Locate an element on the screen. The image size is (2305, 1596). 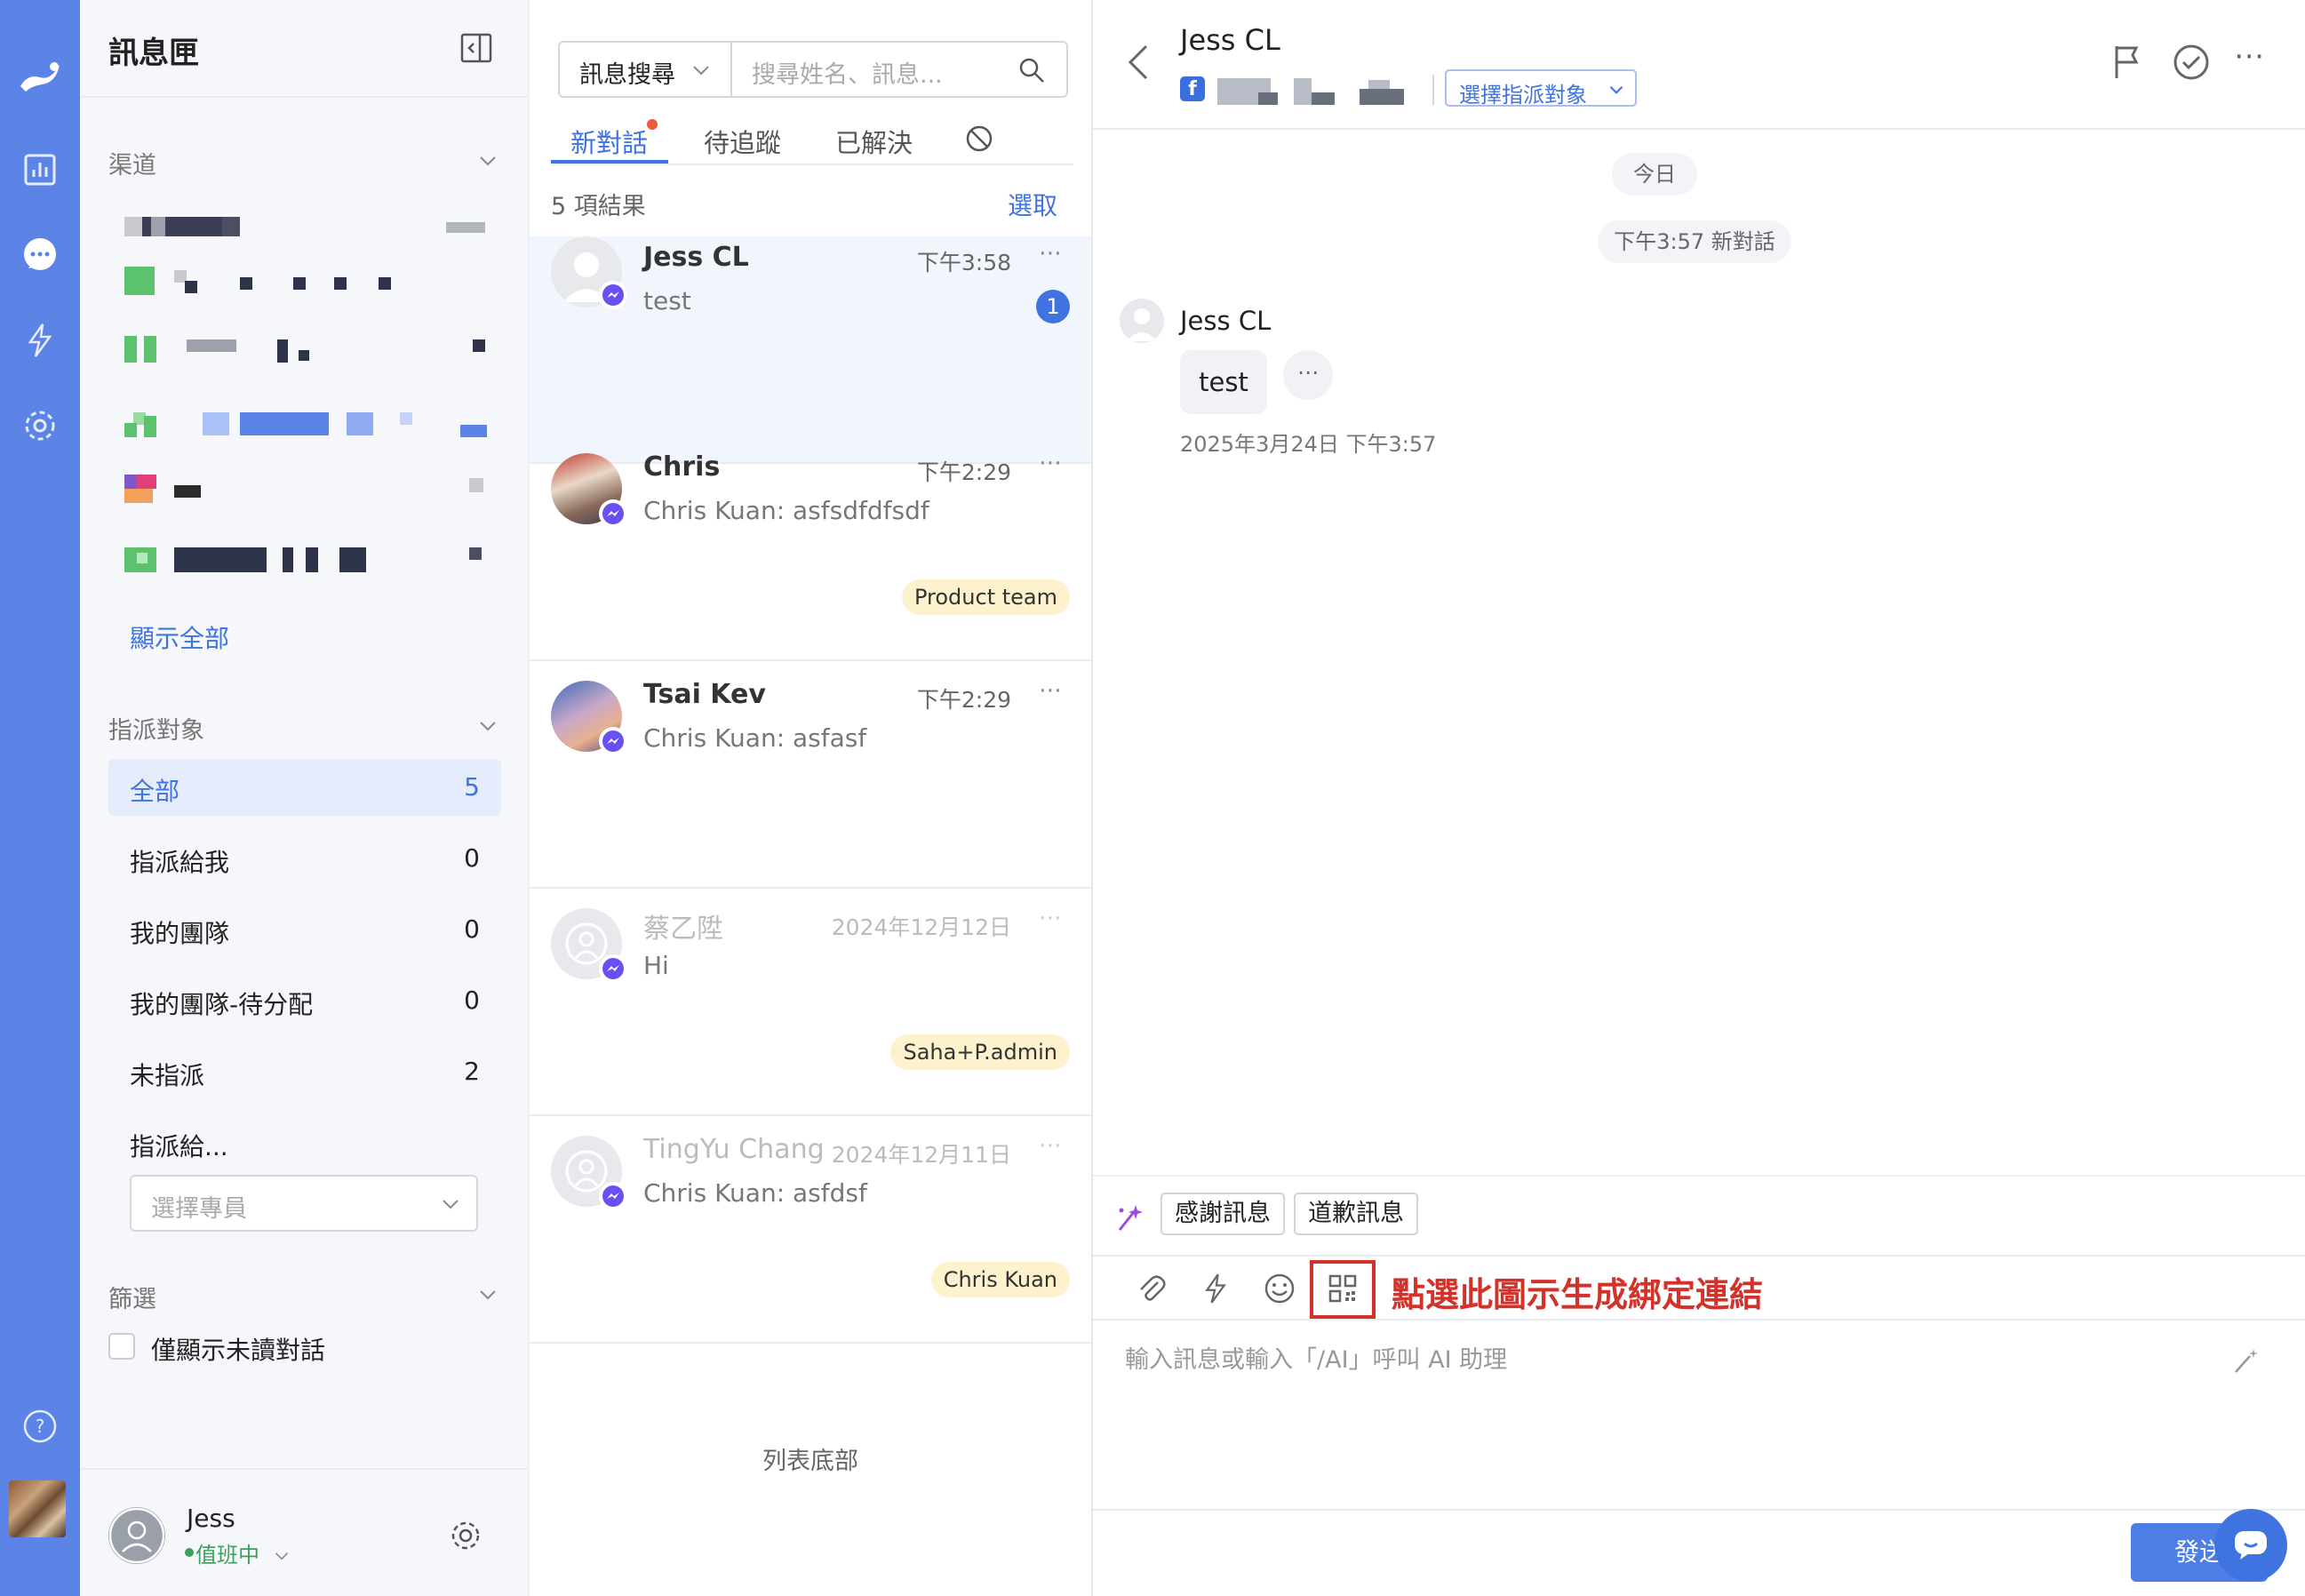
search-type-label: 訊息搜尋 is located at coordinates (627, 75).